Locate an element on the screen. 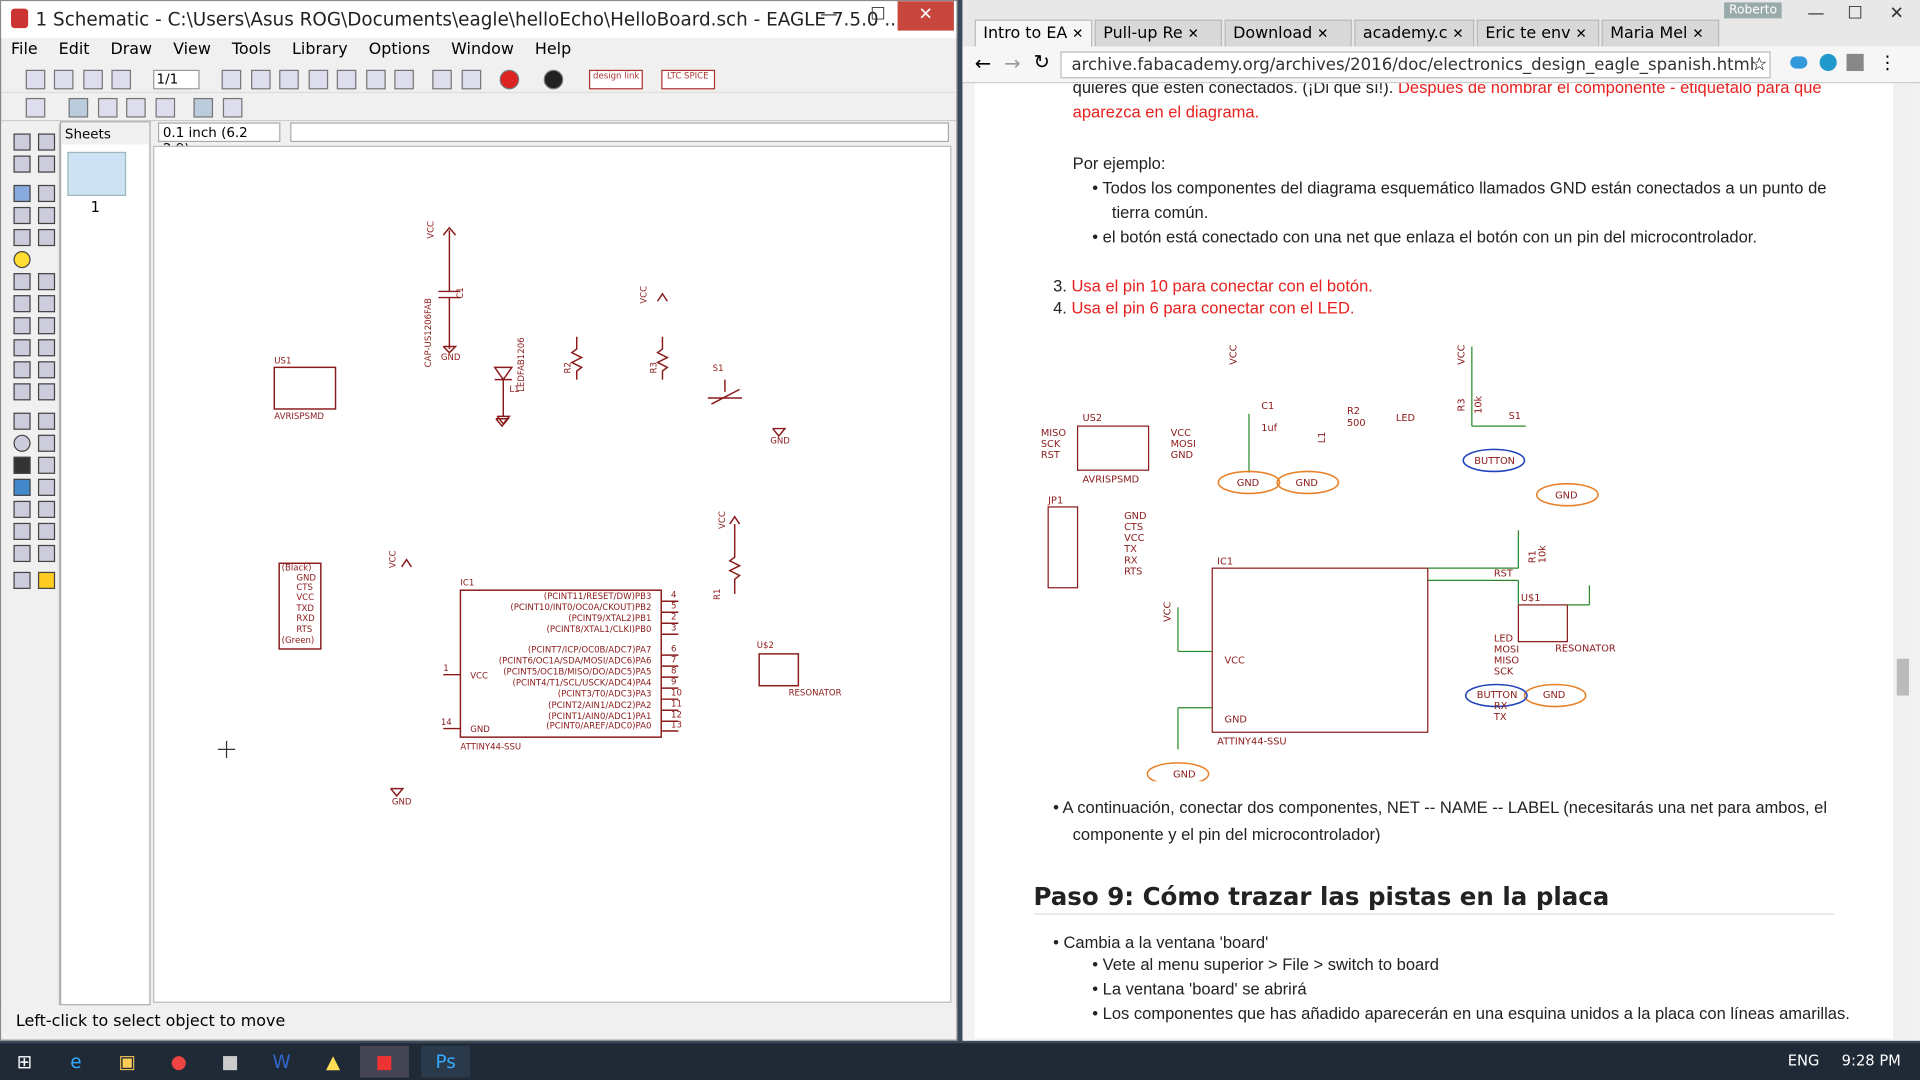  rect-icon is located at coordinates (22, 465).